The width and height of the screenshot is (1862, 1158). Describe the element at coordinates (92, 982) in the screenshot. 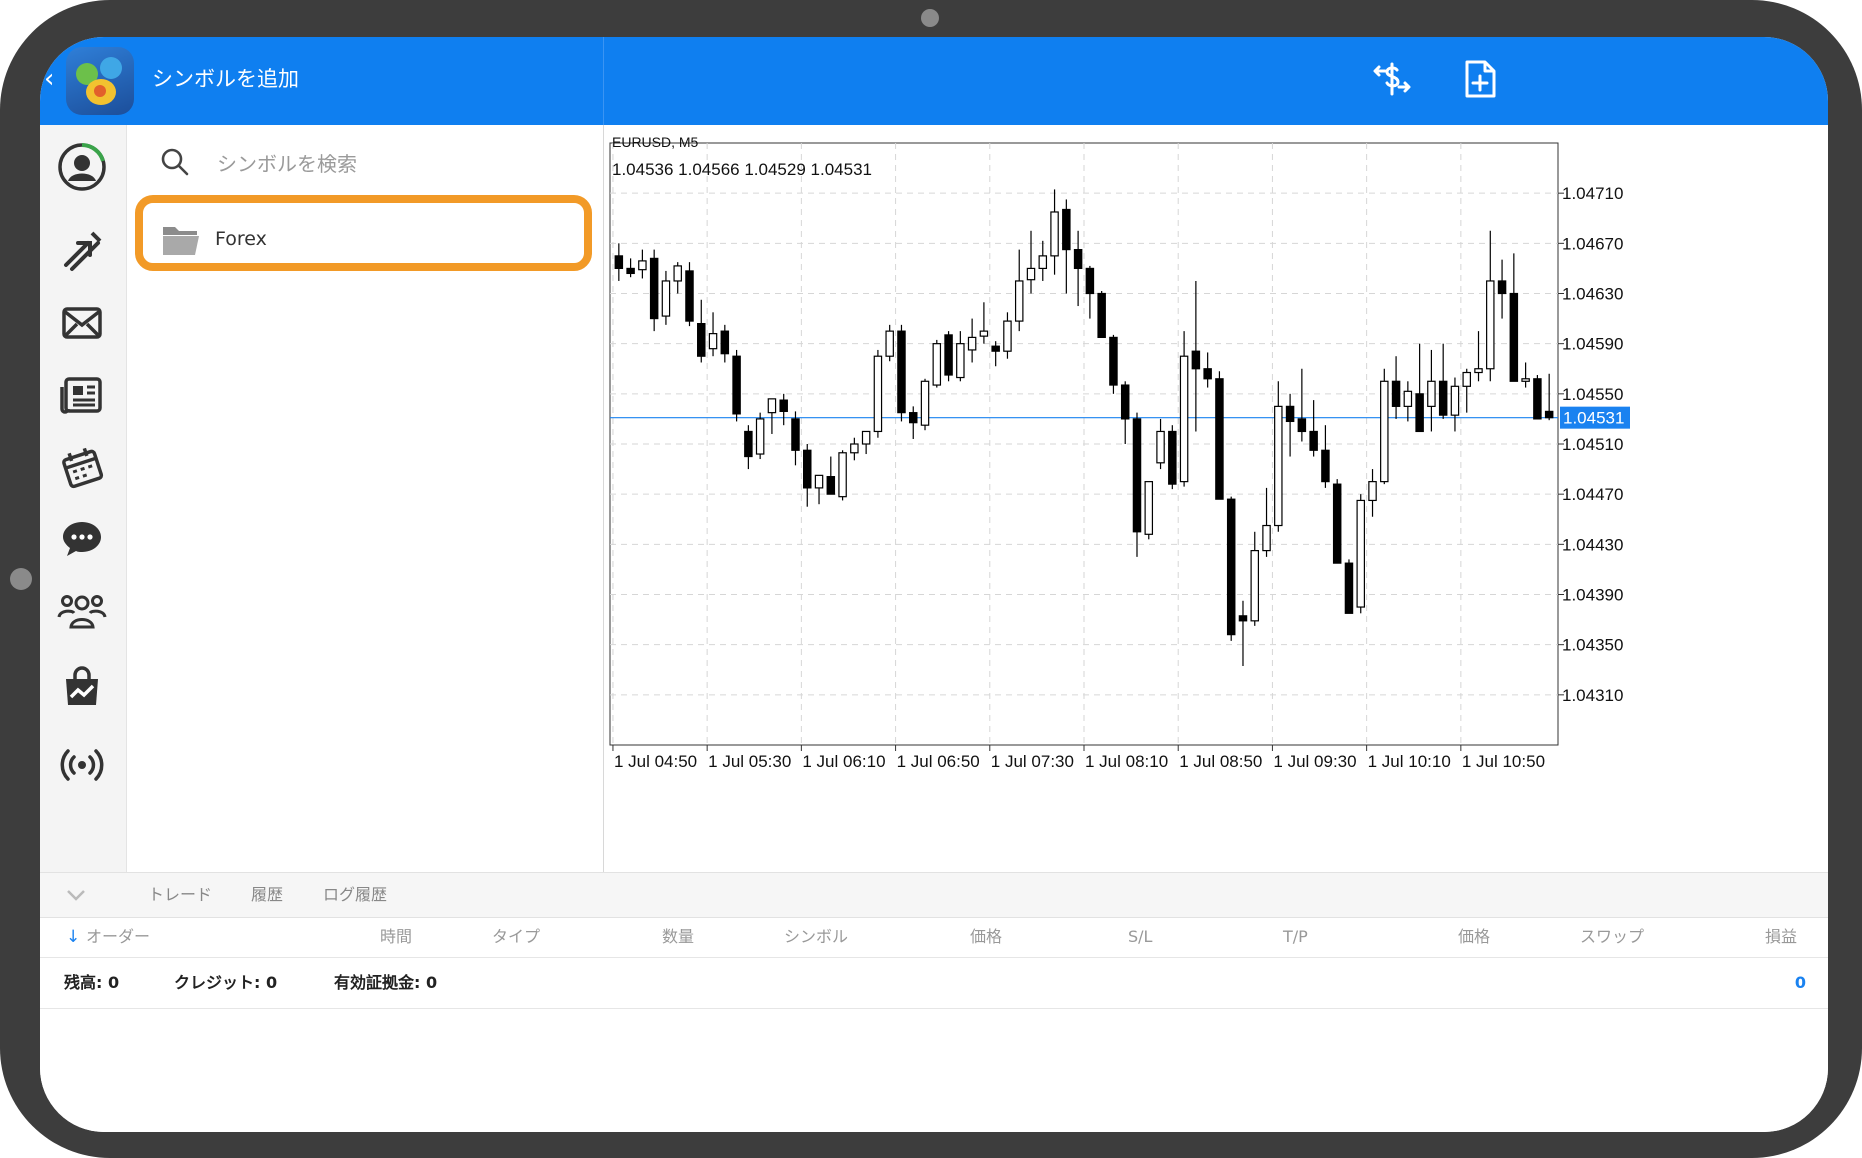

I see `balance-value: 残高: 0` at that location.